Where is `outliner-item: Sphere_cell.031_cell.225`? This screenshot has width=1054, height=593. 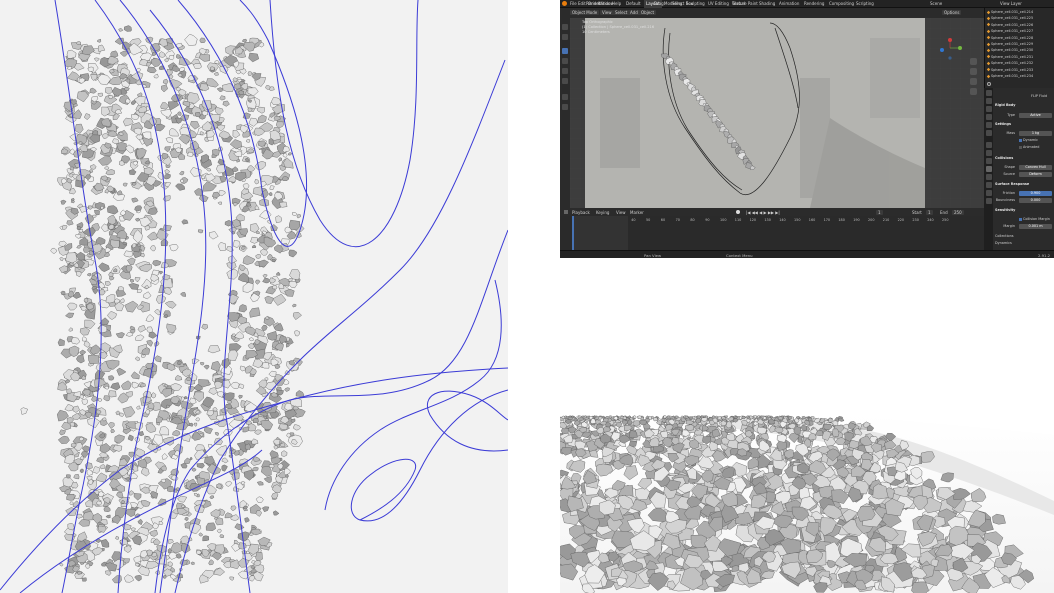
outliner-item: Sphere_cell.031_cell.225 is located at coordinates (1019, 18).